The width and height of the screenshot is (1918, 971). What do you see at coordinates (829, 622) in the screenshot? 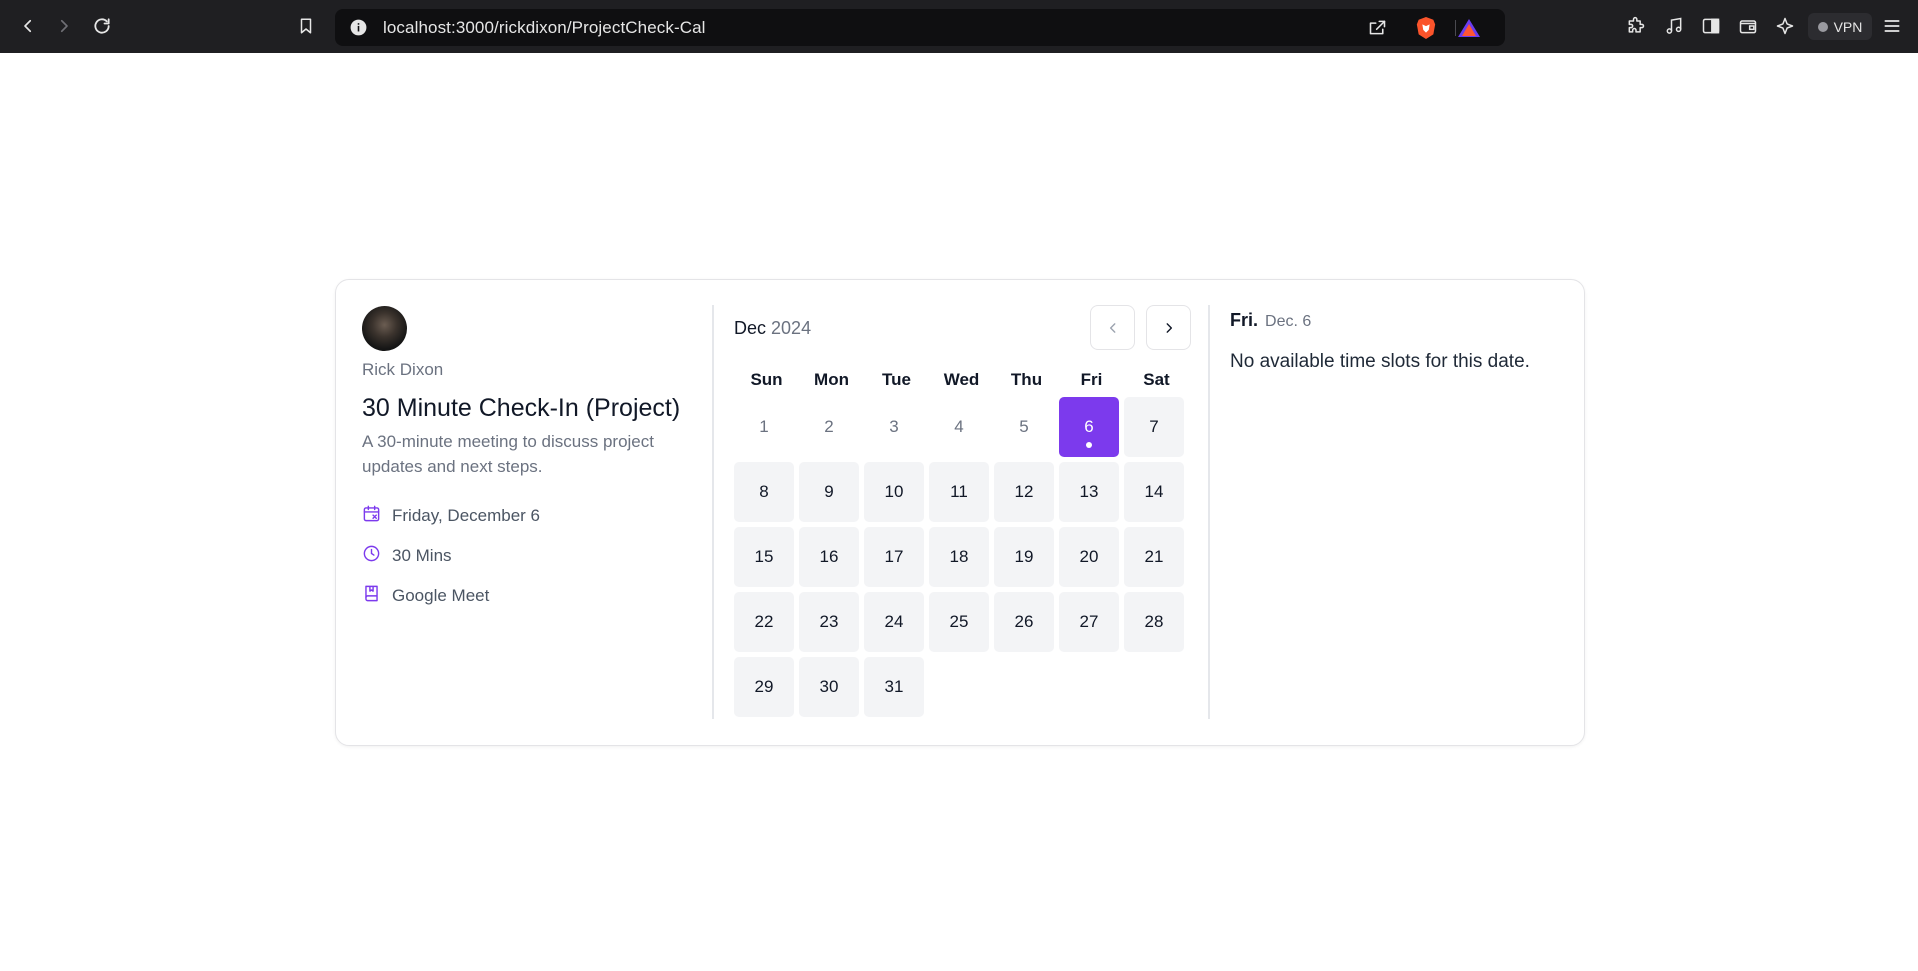
I see `day-cell: 23` at bounding box center [829, 622].